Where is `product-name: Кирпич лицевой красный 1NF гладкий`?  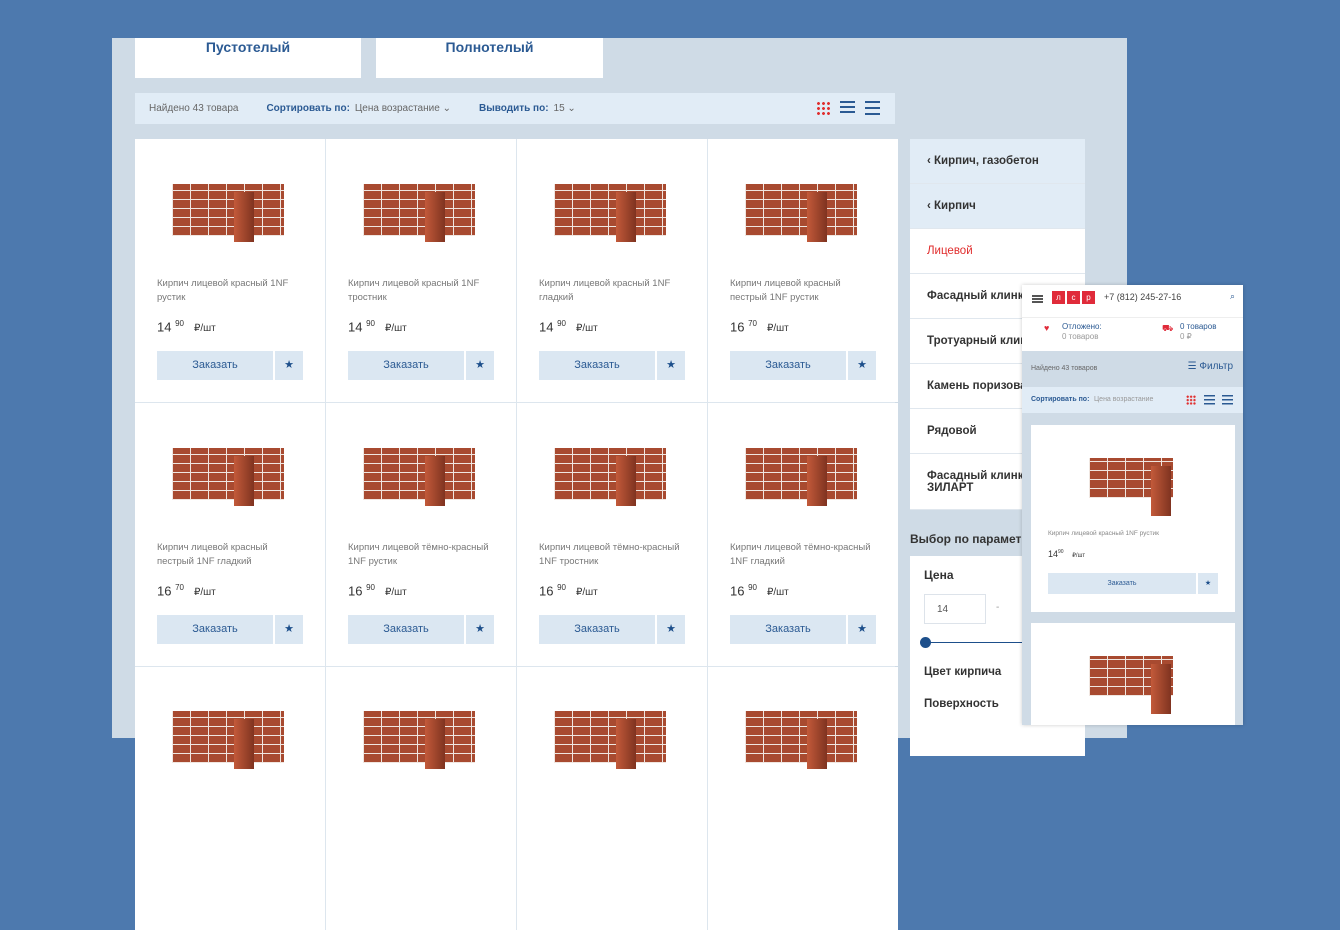
product-name: Кирпич лицевой красный 1NF гладкий is located at coordinates (614, 291).